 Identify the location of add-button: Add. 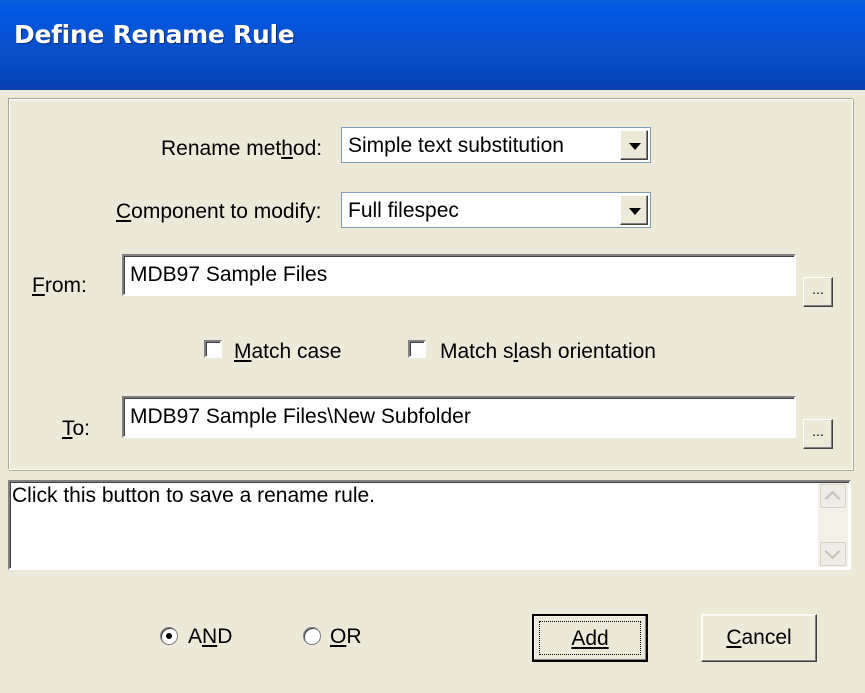
(590, 638).